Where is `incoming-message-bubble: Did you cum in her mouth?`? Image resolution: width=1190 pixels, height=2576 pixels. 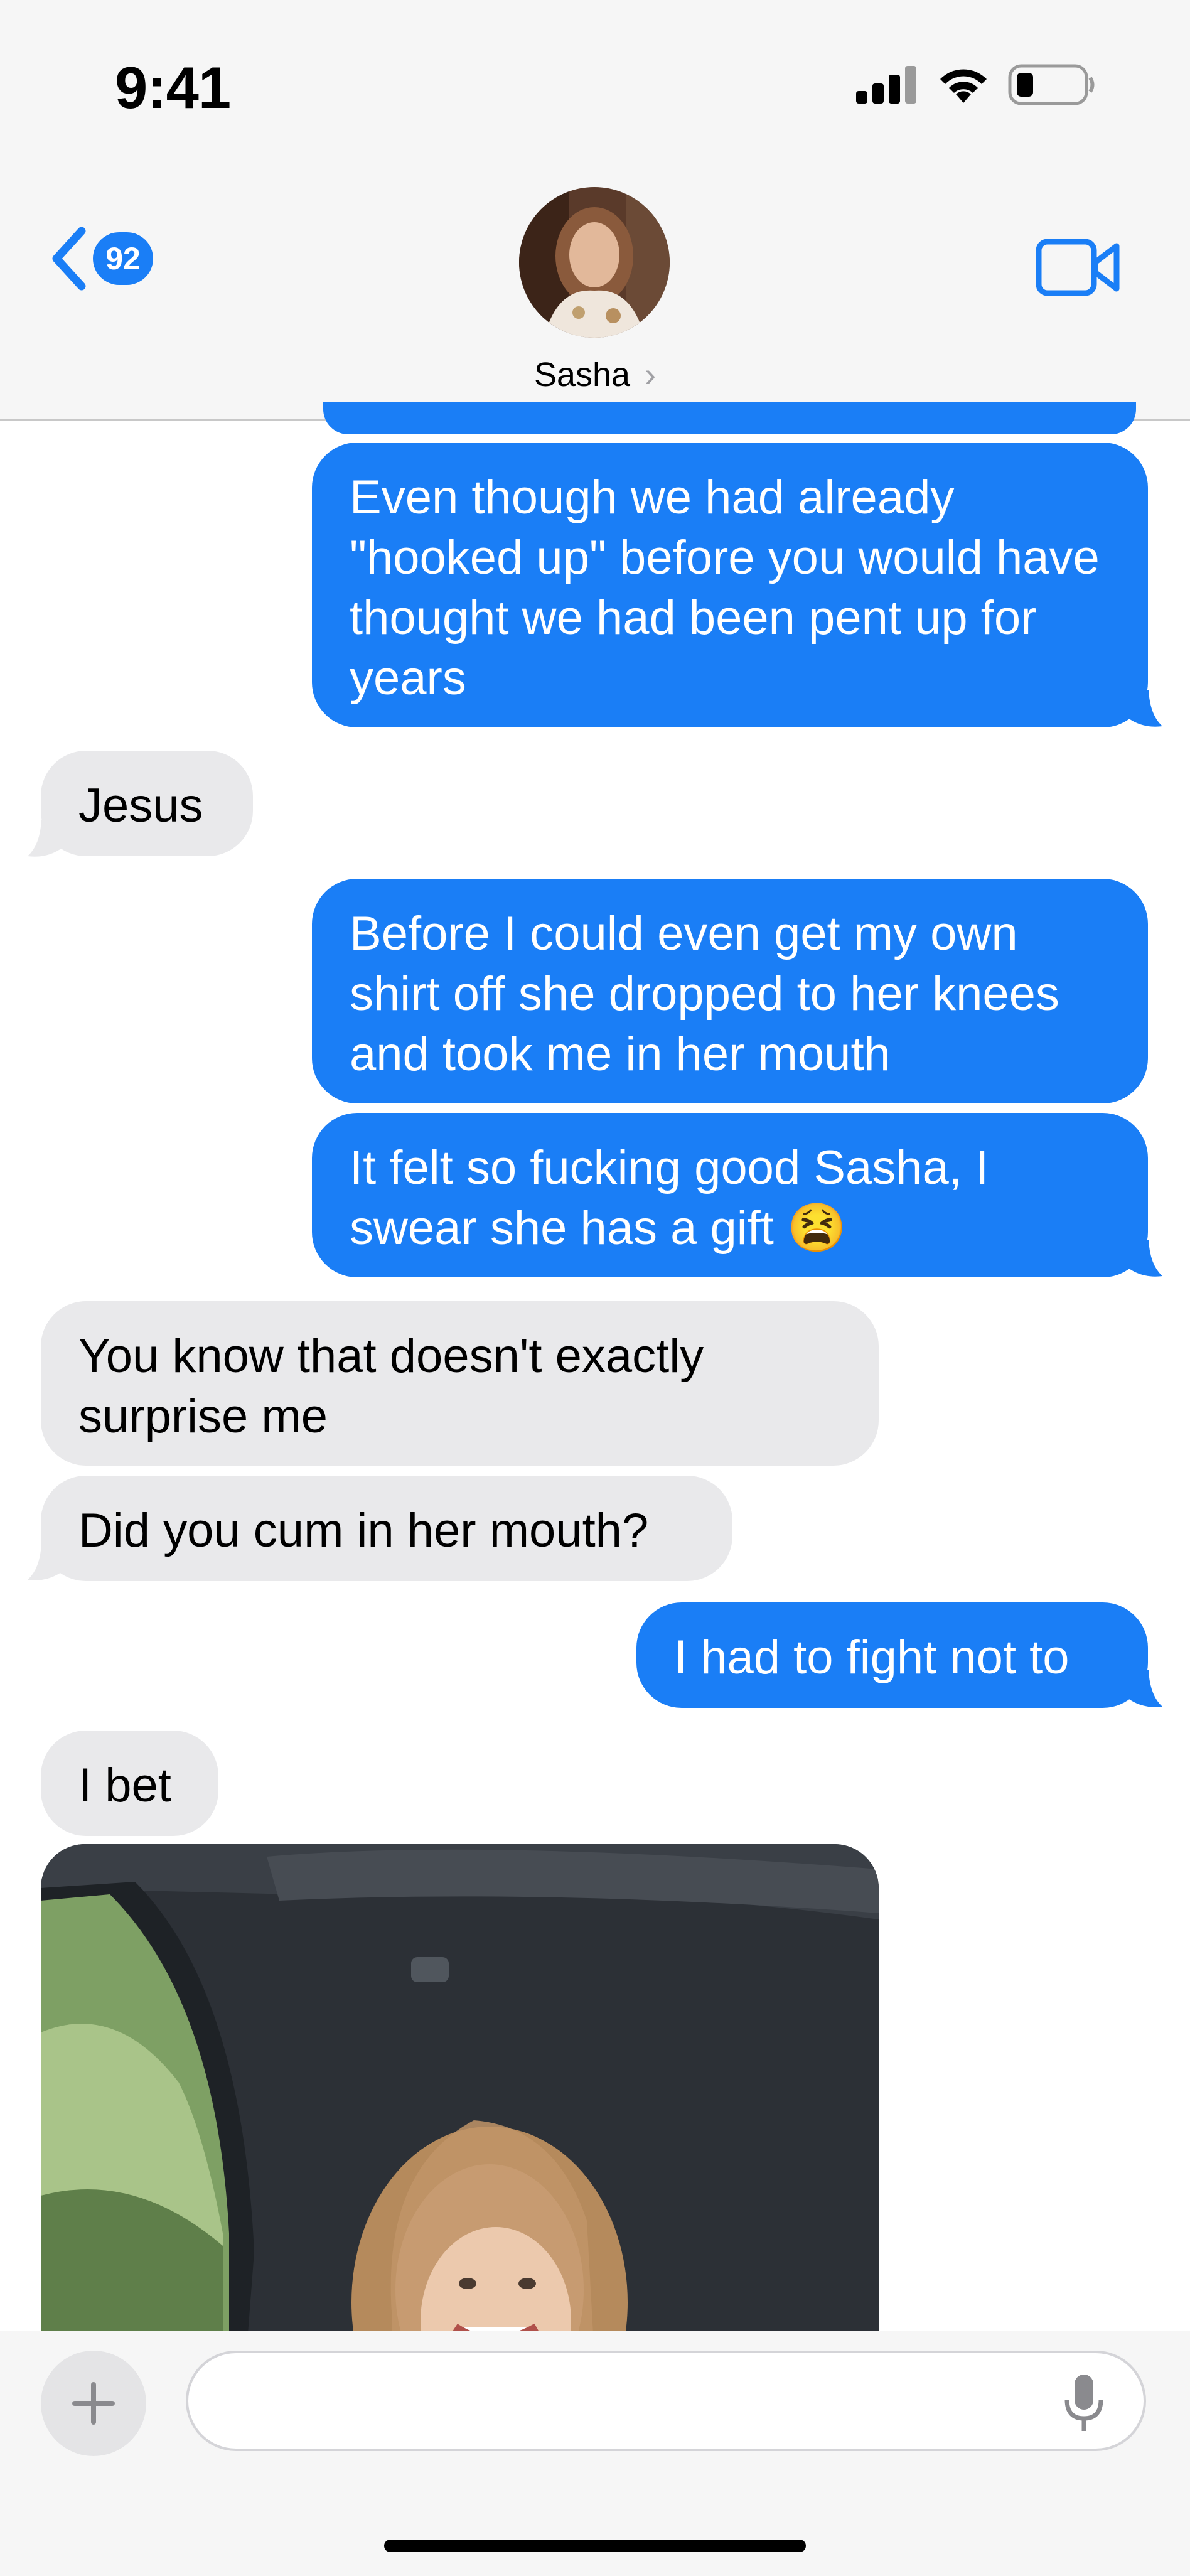 incoming-message-bubble: Did you cum in her mouth? is located at coordinates (386, 1528).